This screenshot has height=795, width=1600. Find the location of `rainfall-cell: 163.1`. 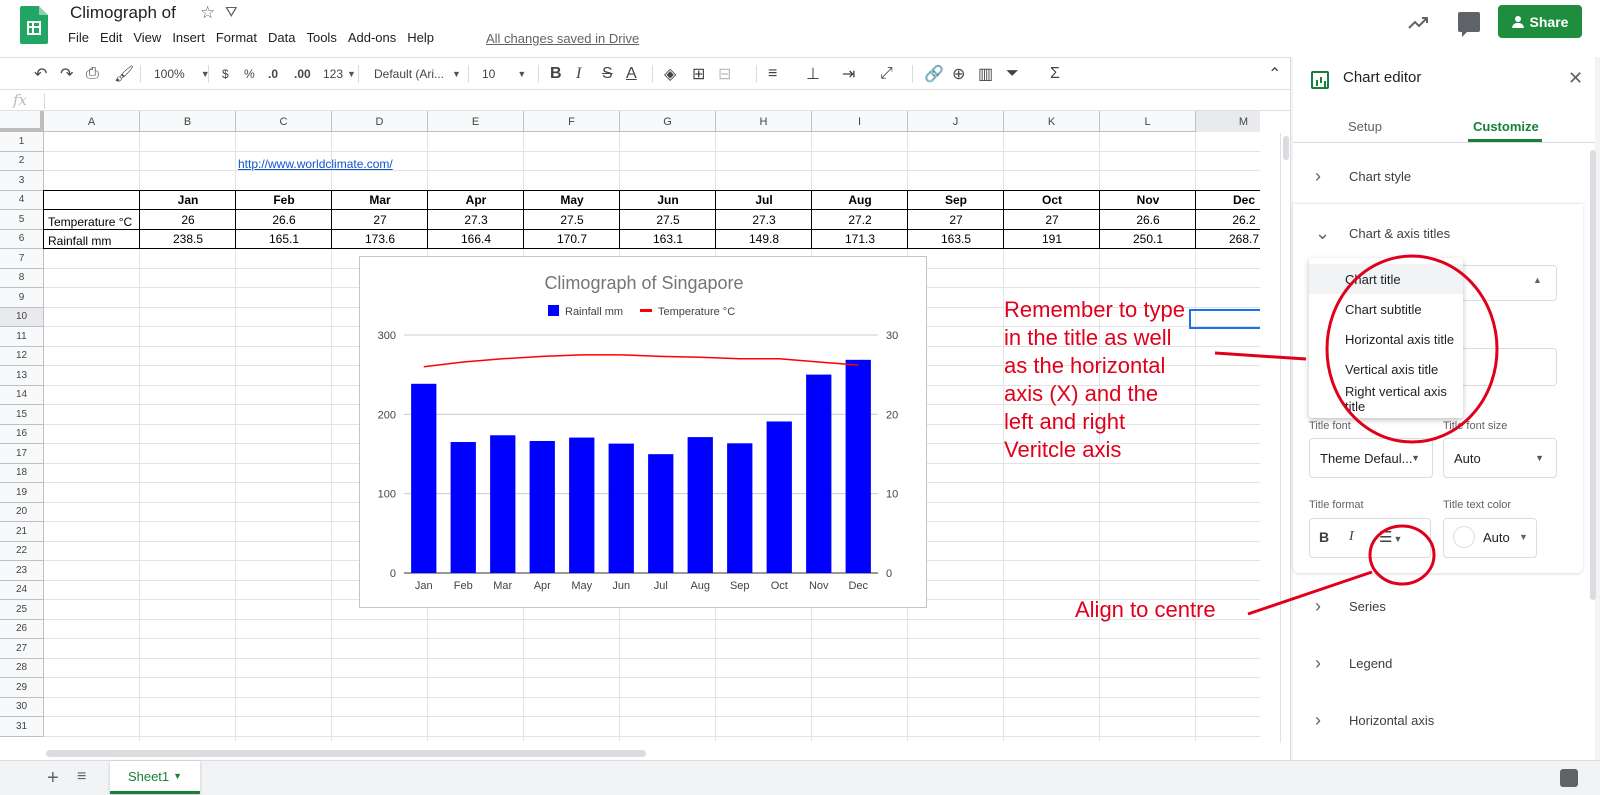

rainfall-cell: 163.1 is located at coordinates (668, 240).